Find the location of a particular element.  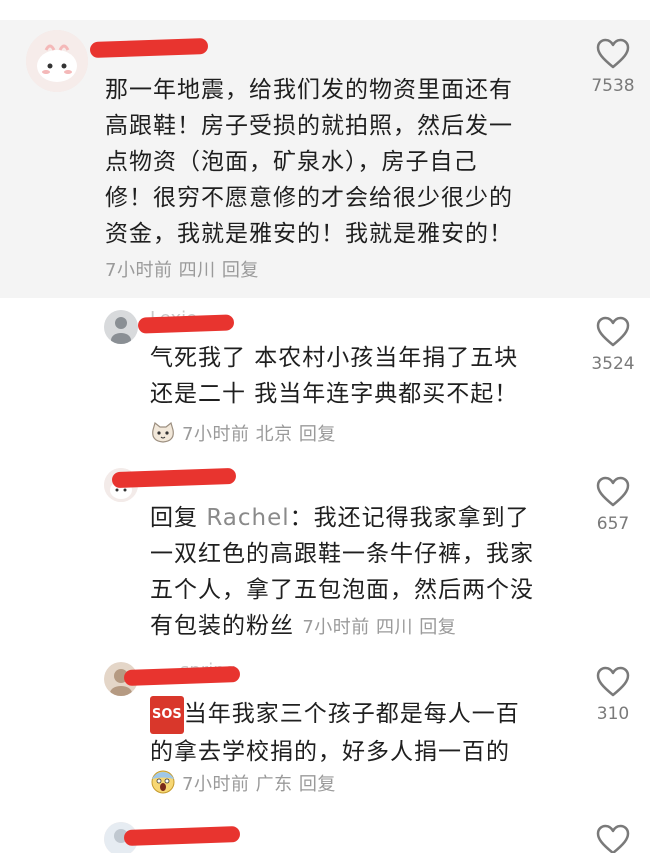

like-count: 7538 is located at coordinates (613, 86).